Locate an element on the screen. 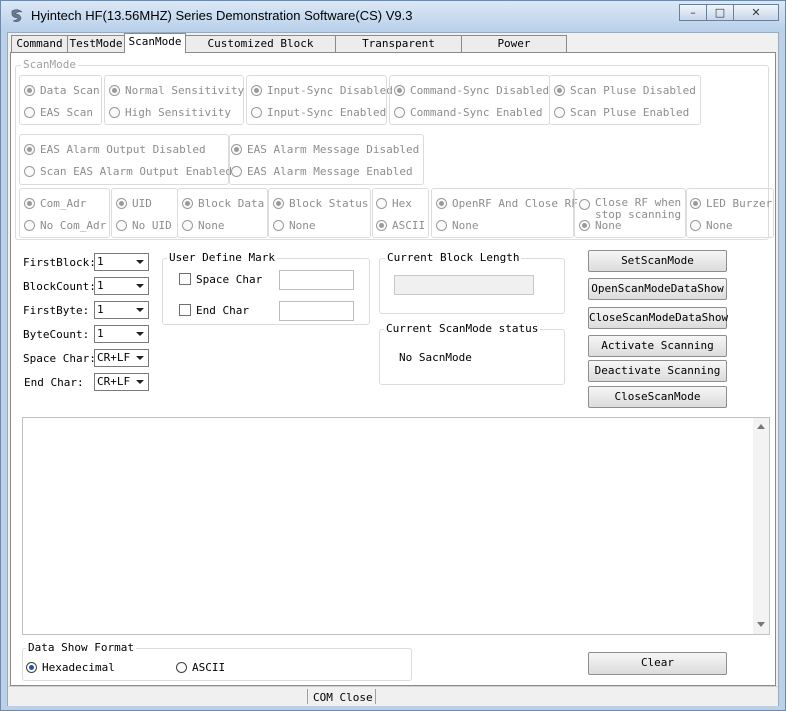 The height and width of the screenshot is (711, 786). block-length-display is located at coordinates (464, 285).